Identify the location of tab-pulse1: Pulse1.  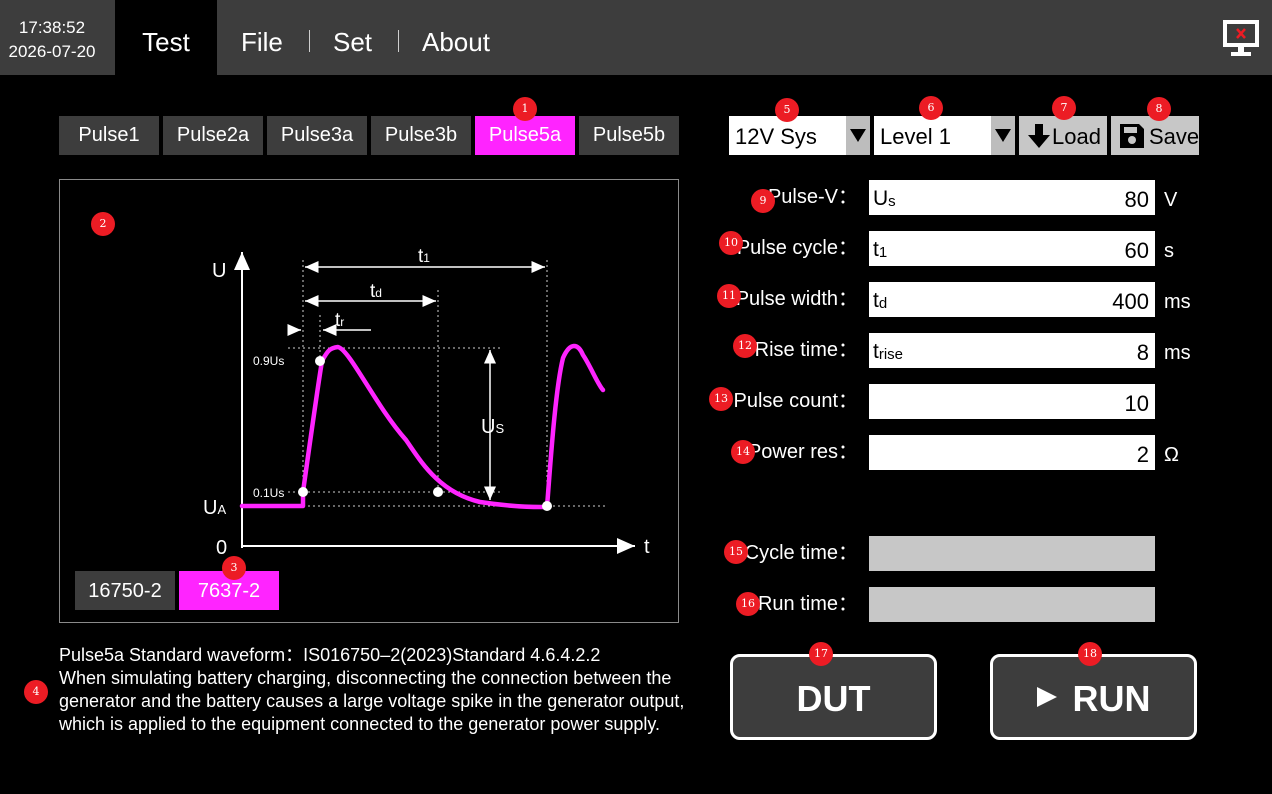
(109, 135).